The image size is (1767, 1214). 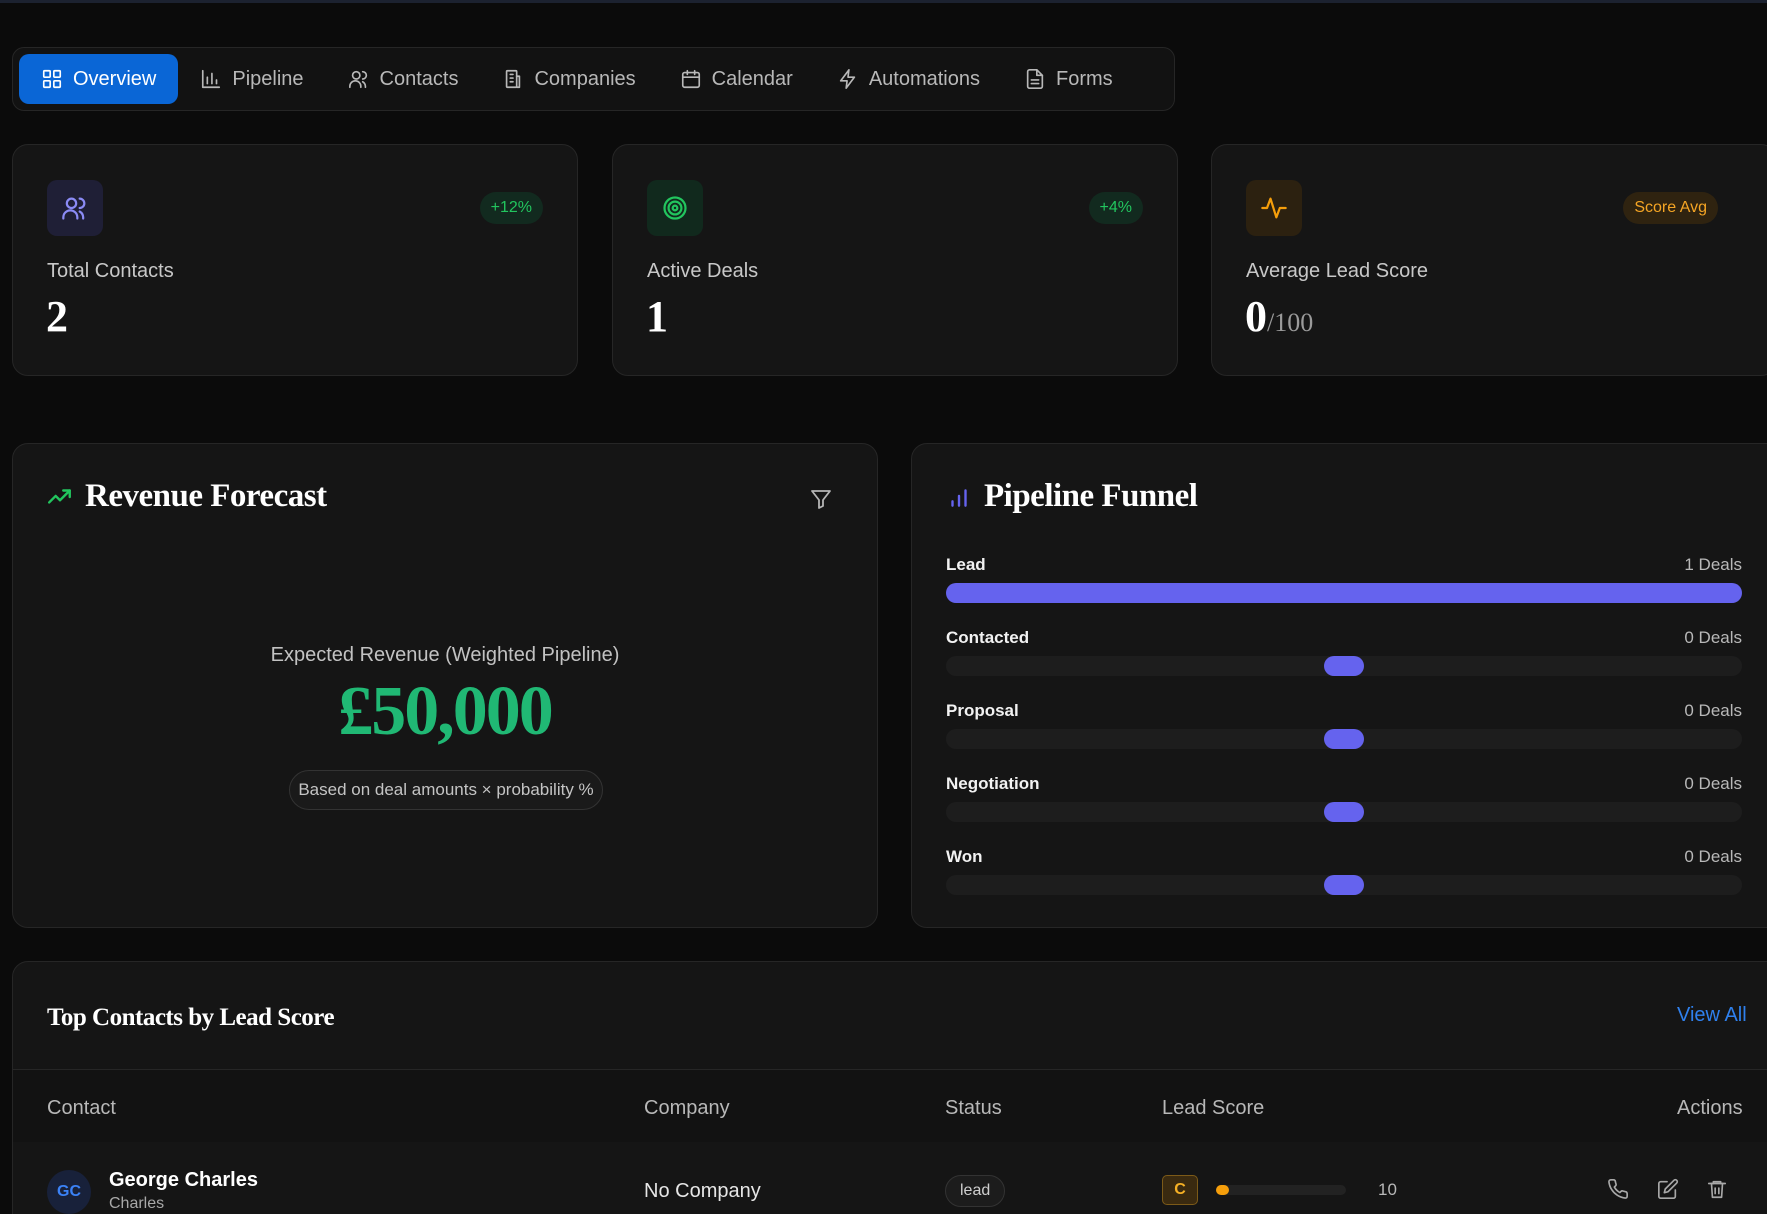 I want to click on building-icon, so click(x=513, y=79).